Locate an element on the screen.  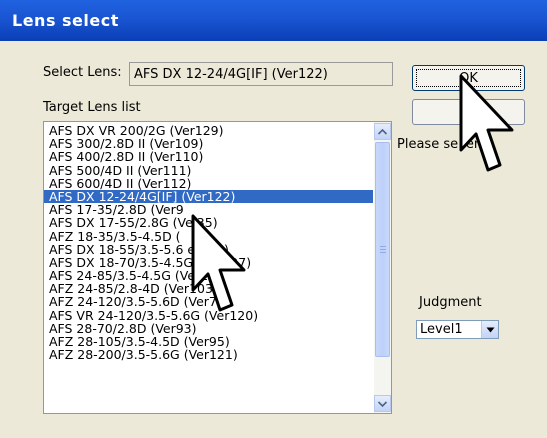
list-item: AFZ 28-200/3.5-5.6G (Ver121) is located at coordinates (208, 354).